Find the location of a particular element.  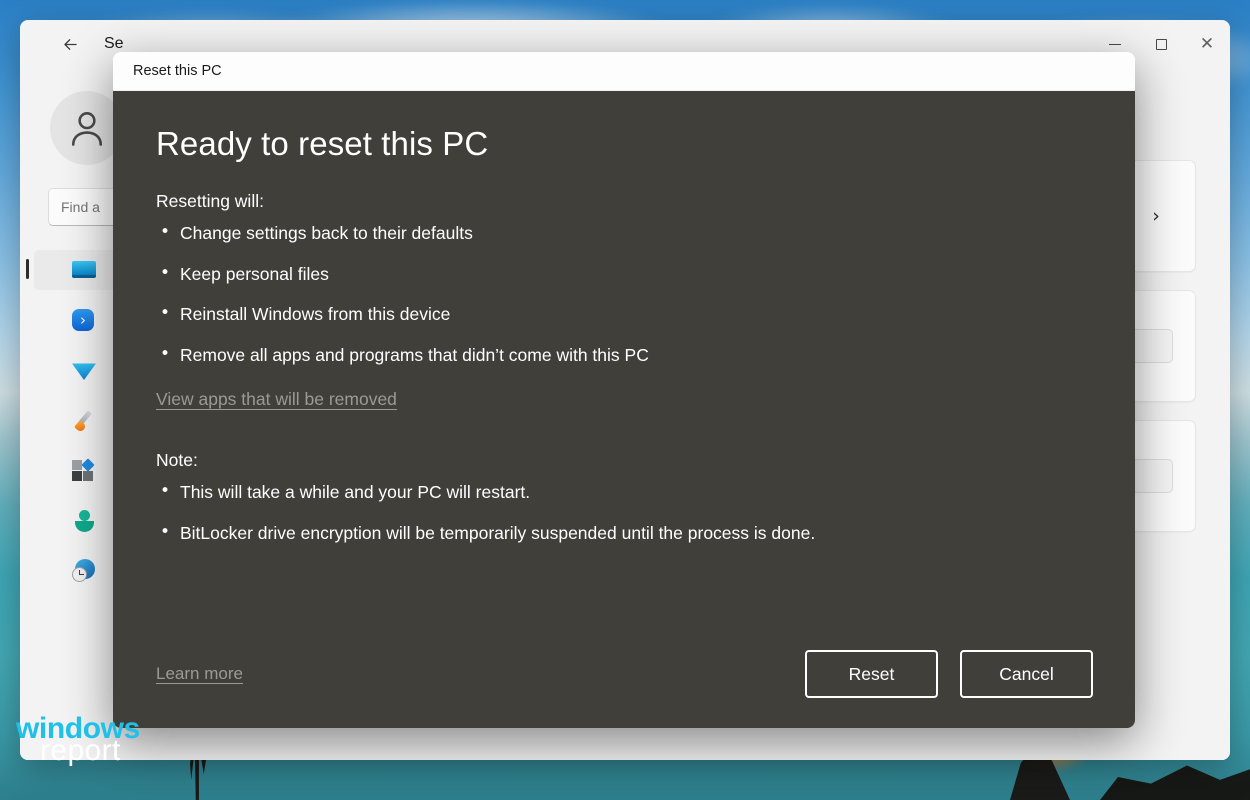

back-button is located at coordinates (70, 44).